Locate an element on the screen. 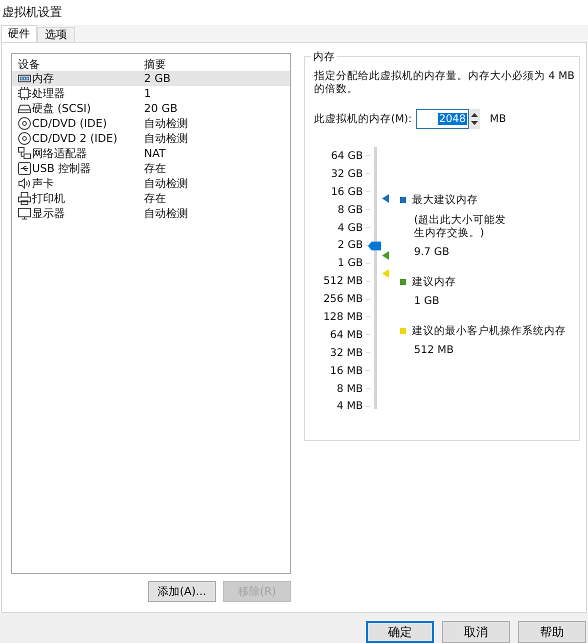 This screenshot has width=588, height=643. device-row: 声卡 自动检测 is located at coordinates (151, 183).